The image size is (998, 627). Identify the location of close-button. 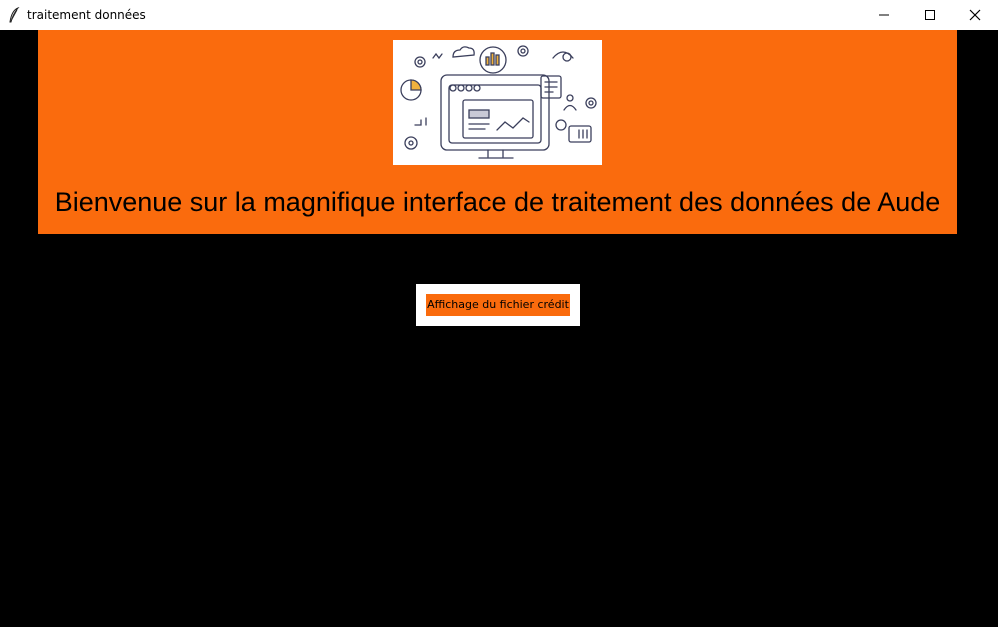
(975, 15).